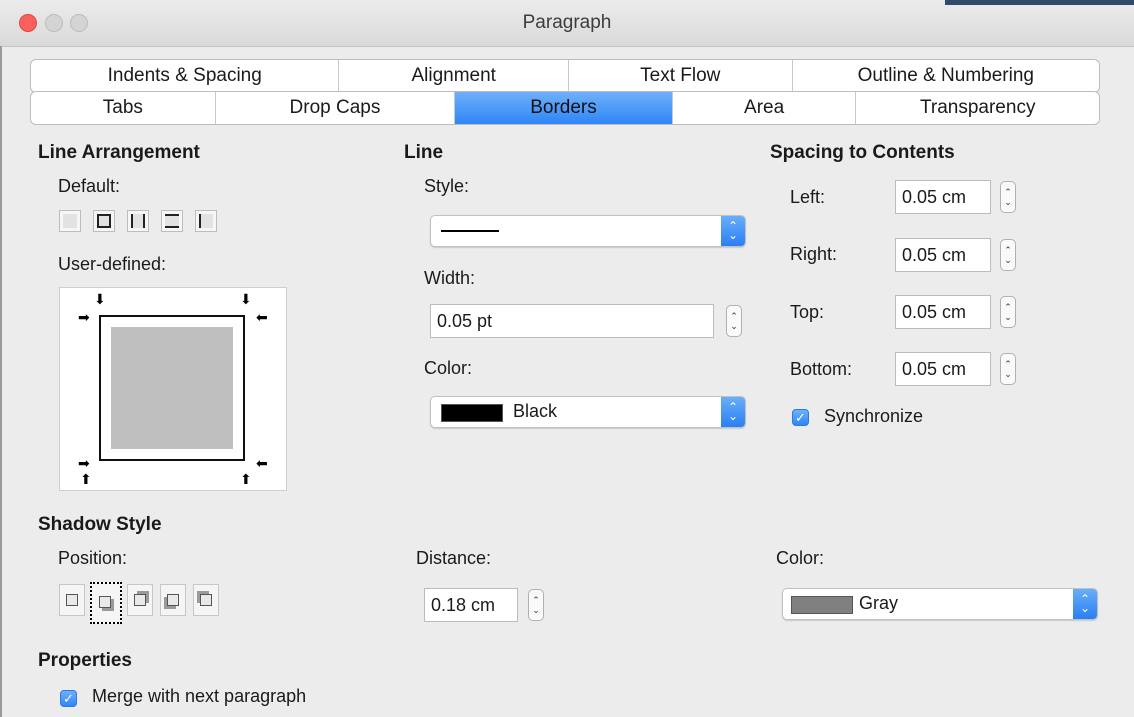  I want to click on shadow-color-label: Color:, so click(800, 558).